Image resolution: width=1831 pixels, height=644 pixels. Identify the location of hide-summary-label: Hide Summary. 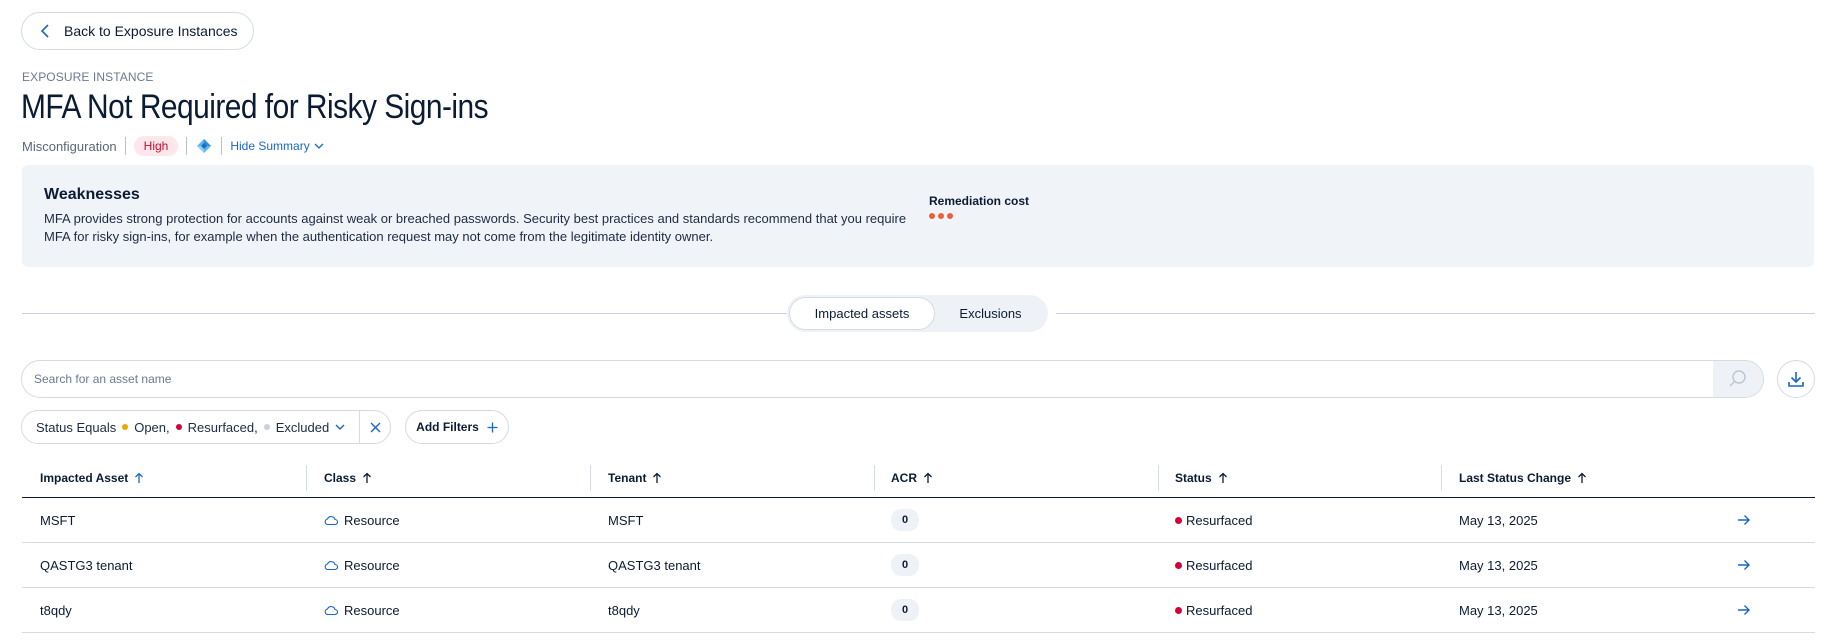
(270, 146).